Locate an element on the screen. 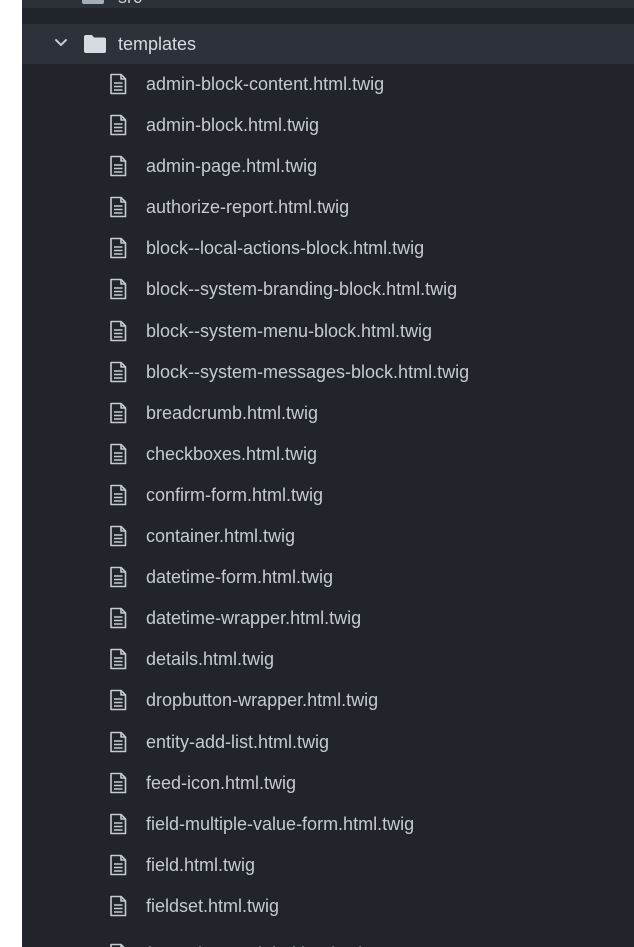 The height and width of the screenshot is (947, 634). file-label: admin-page.html.twig is located at coordinates (232, 166).